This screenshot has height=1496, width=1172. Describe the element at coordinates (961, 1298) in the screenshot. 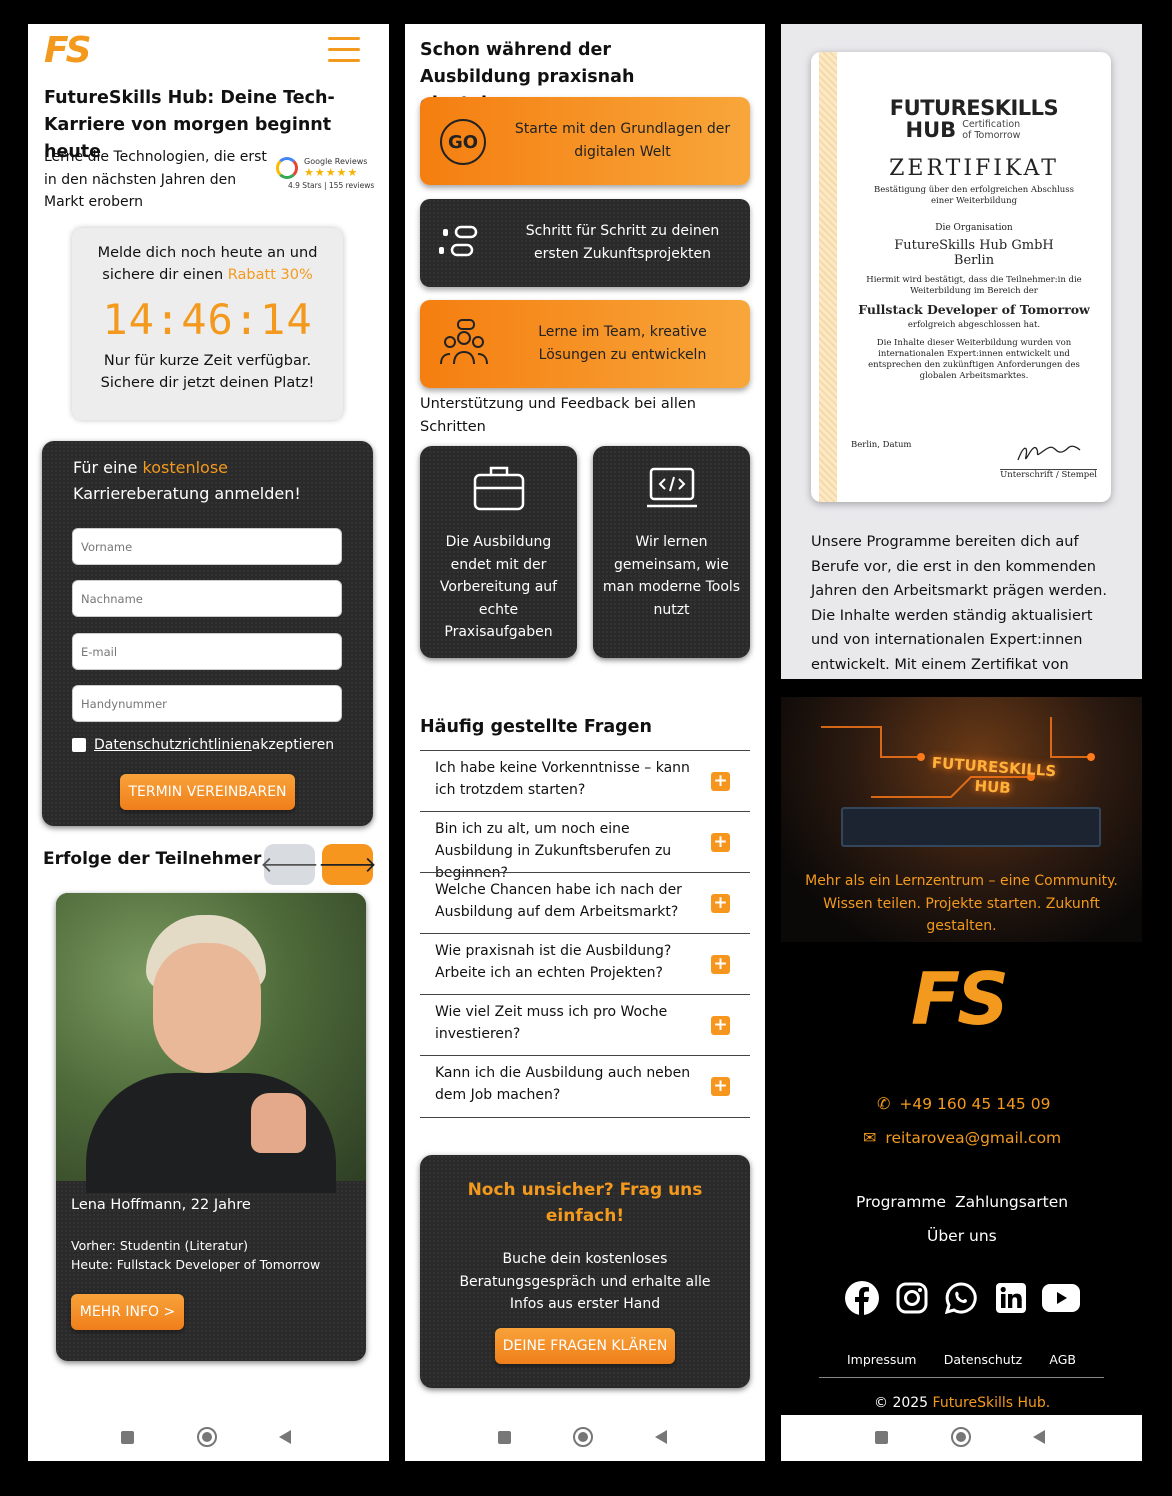

I see `whatsapp-icon` at that location.